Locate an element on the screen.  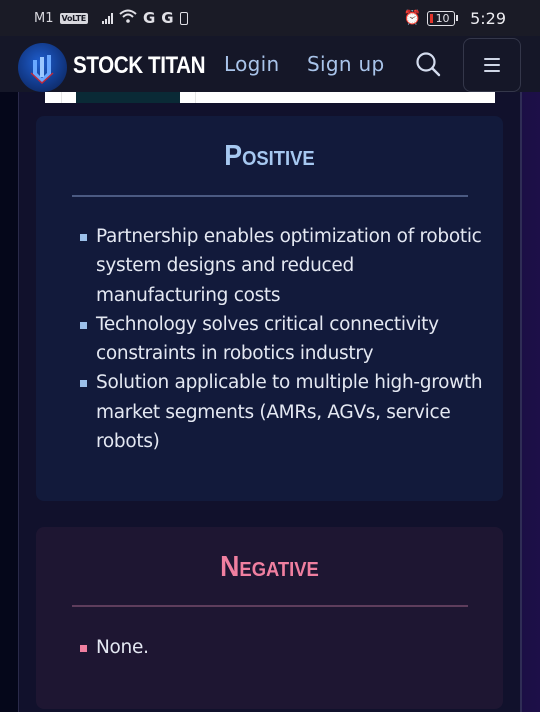
brand-name: STOCK TITAN is located at coordinates (139, 66).